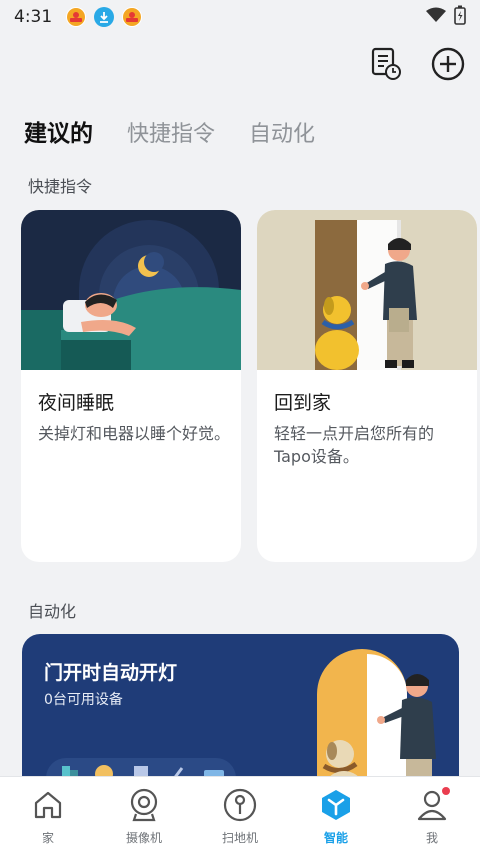 This screenshot has height=854, width=480. What do you see at coordinates (144, 805) in the screenshot?
I see `camera-icon` at bounding box center [144, 805].